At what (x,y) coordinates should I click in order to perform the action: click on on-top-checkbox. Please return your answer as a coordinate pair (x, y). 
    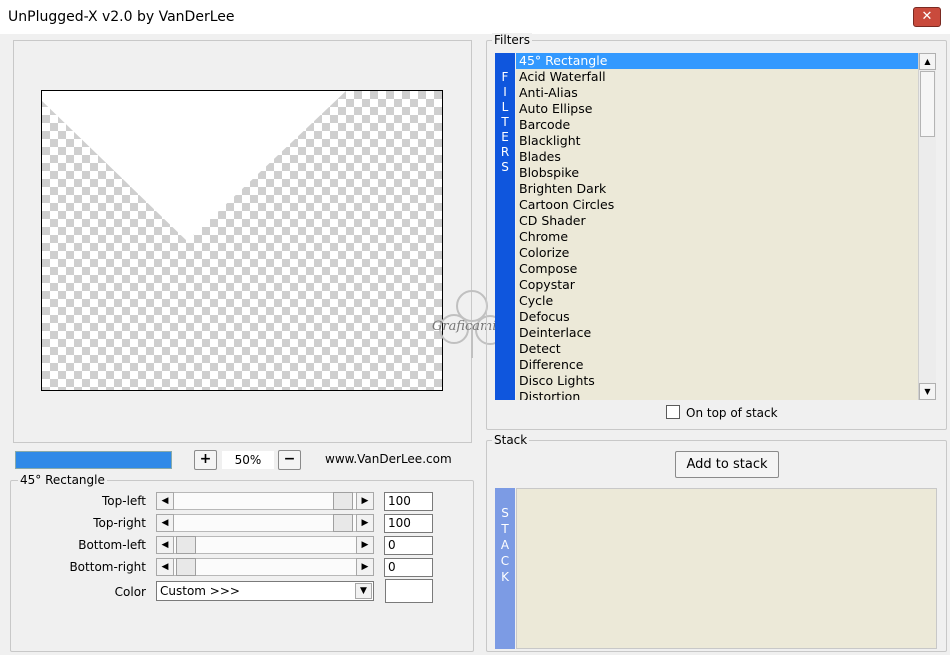
    Looking at the image, I should click on (673, 412).